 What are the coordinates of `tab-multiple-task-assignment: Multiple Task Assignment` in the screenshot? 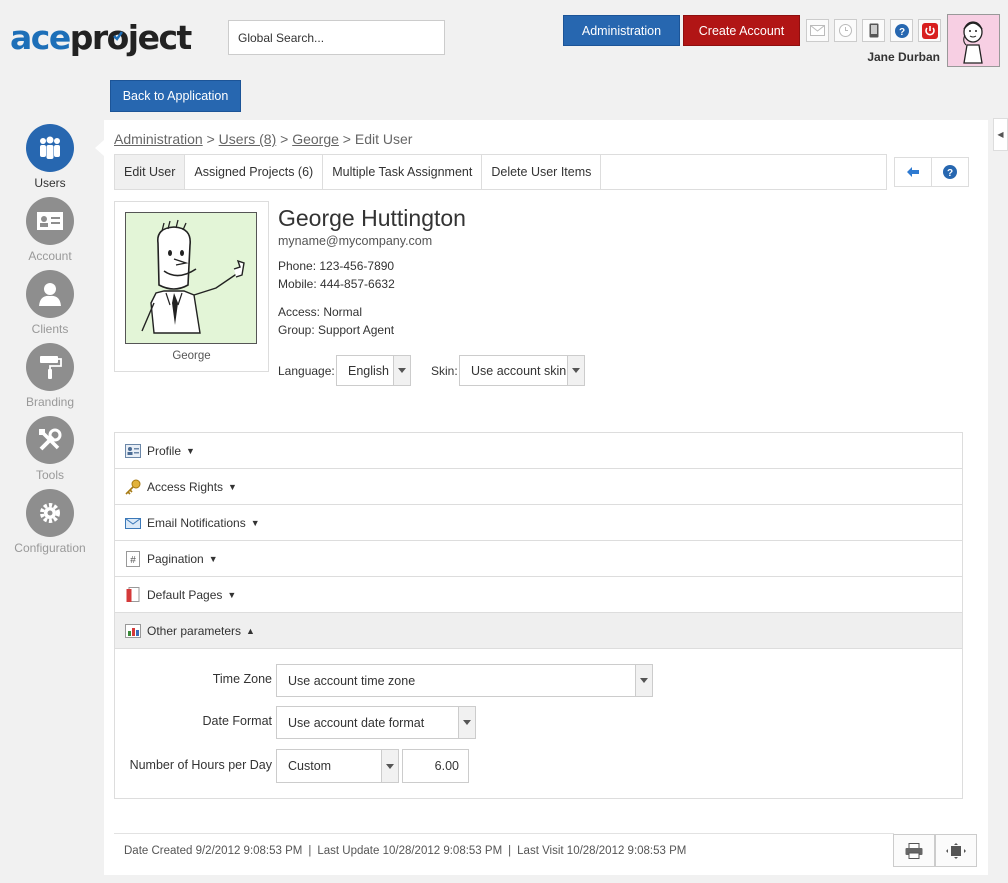 It's located at (403, 172).